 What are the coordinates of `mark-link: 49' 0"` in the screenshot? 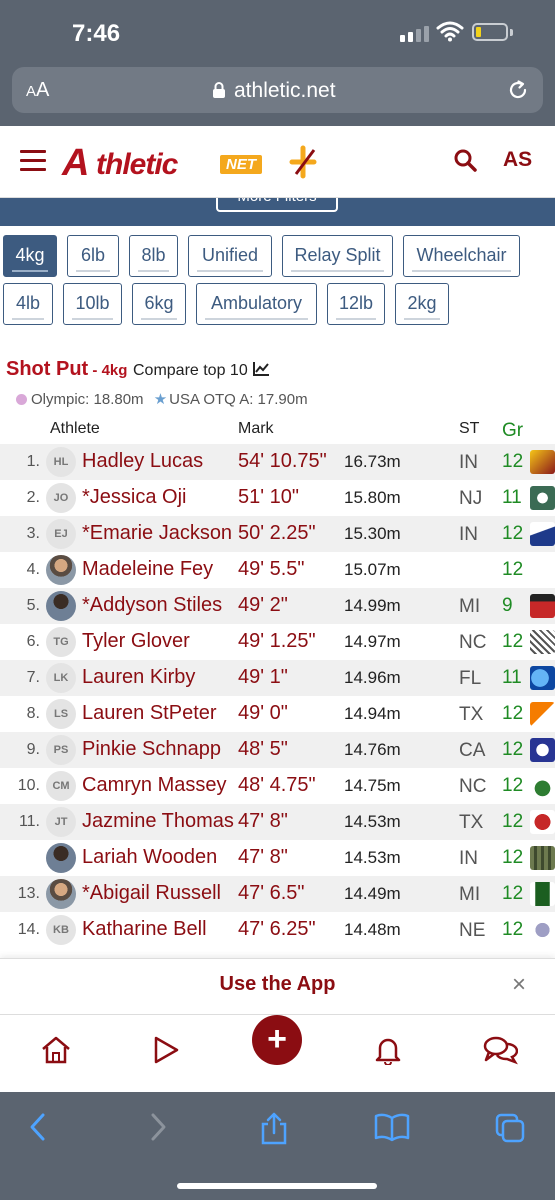 It's located at (263, 713).